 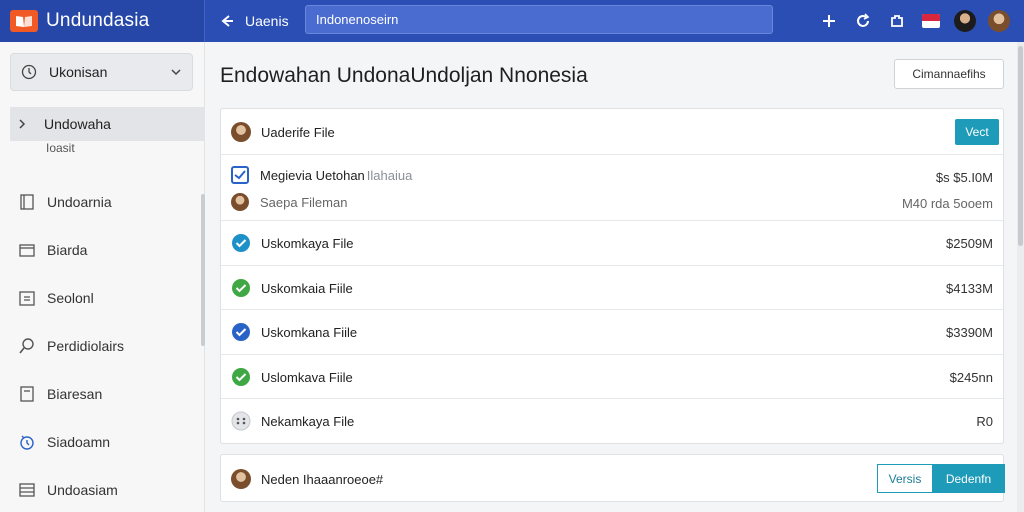 I want to click on file-row-3: Uslomkava Fiile $245nn, so click(x=612, y=377).